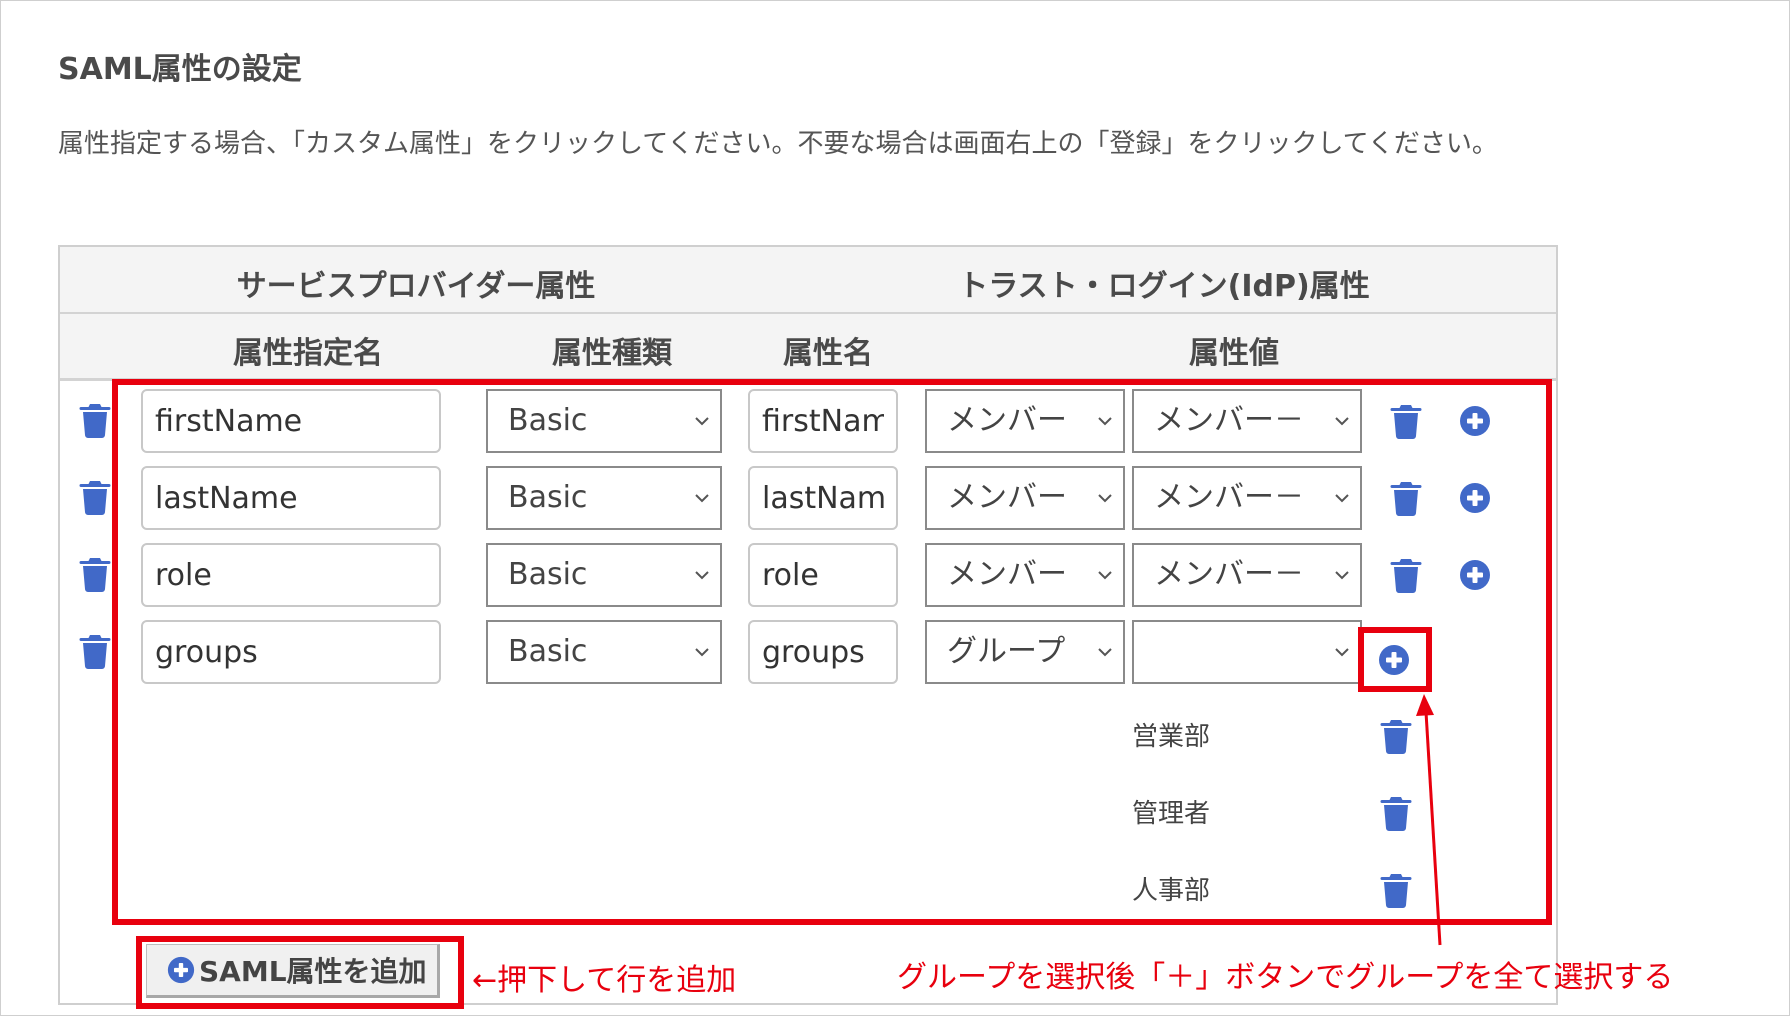 This screenshot has height=1018, width=1792. What do you see at coordinates (828, 353) in the screenshot?
I see `header-attr-name: 属性名` at bounding box center [828, 353].